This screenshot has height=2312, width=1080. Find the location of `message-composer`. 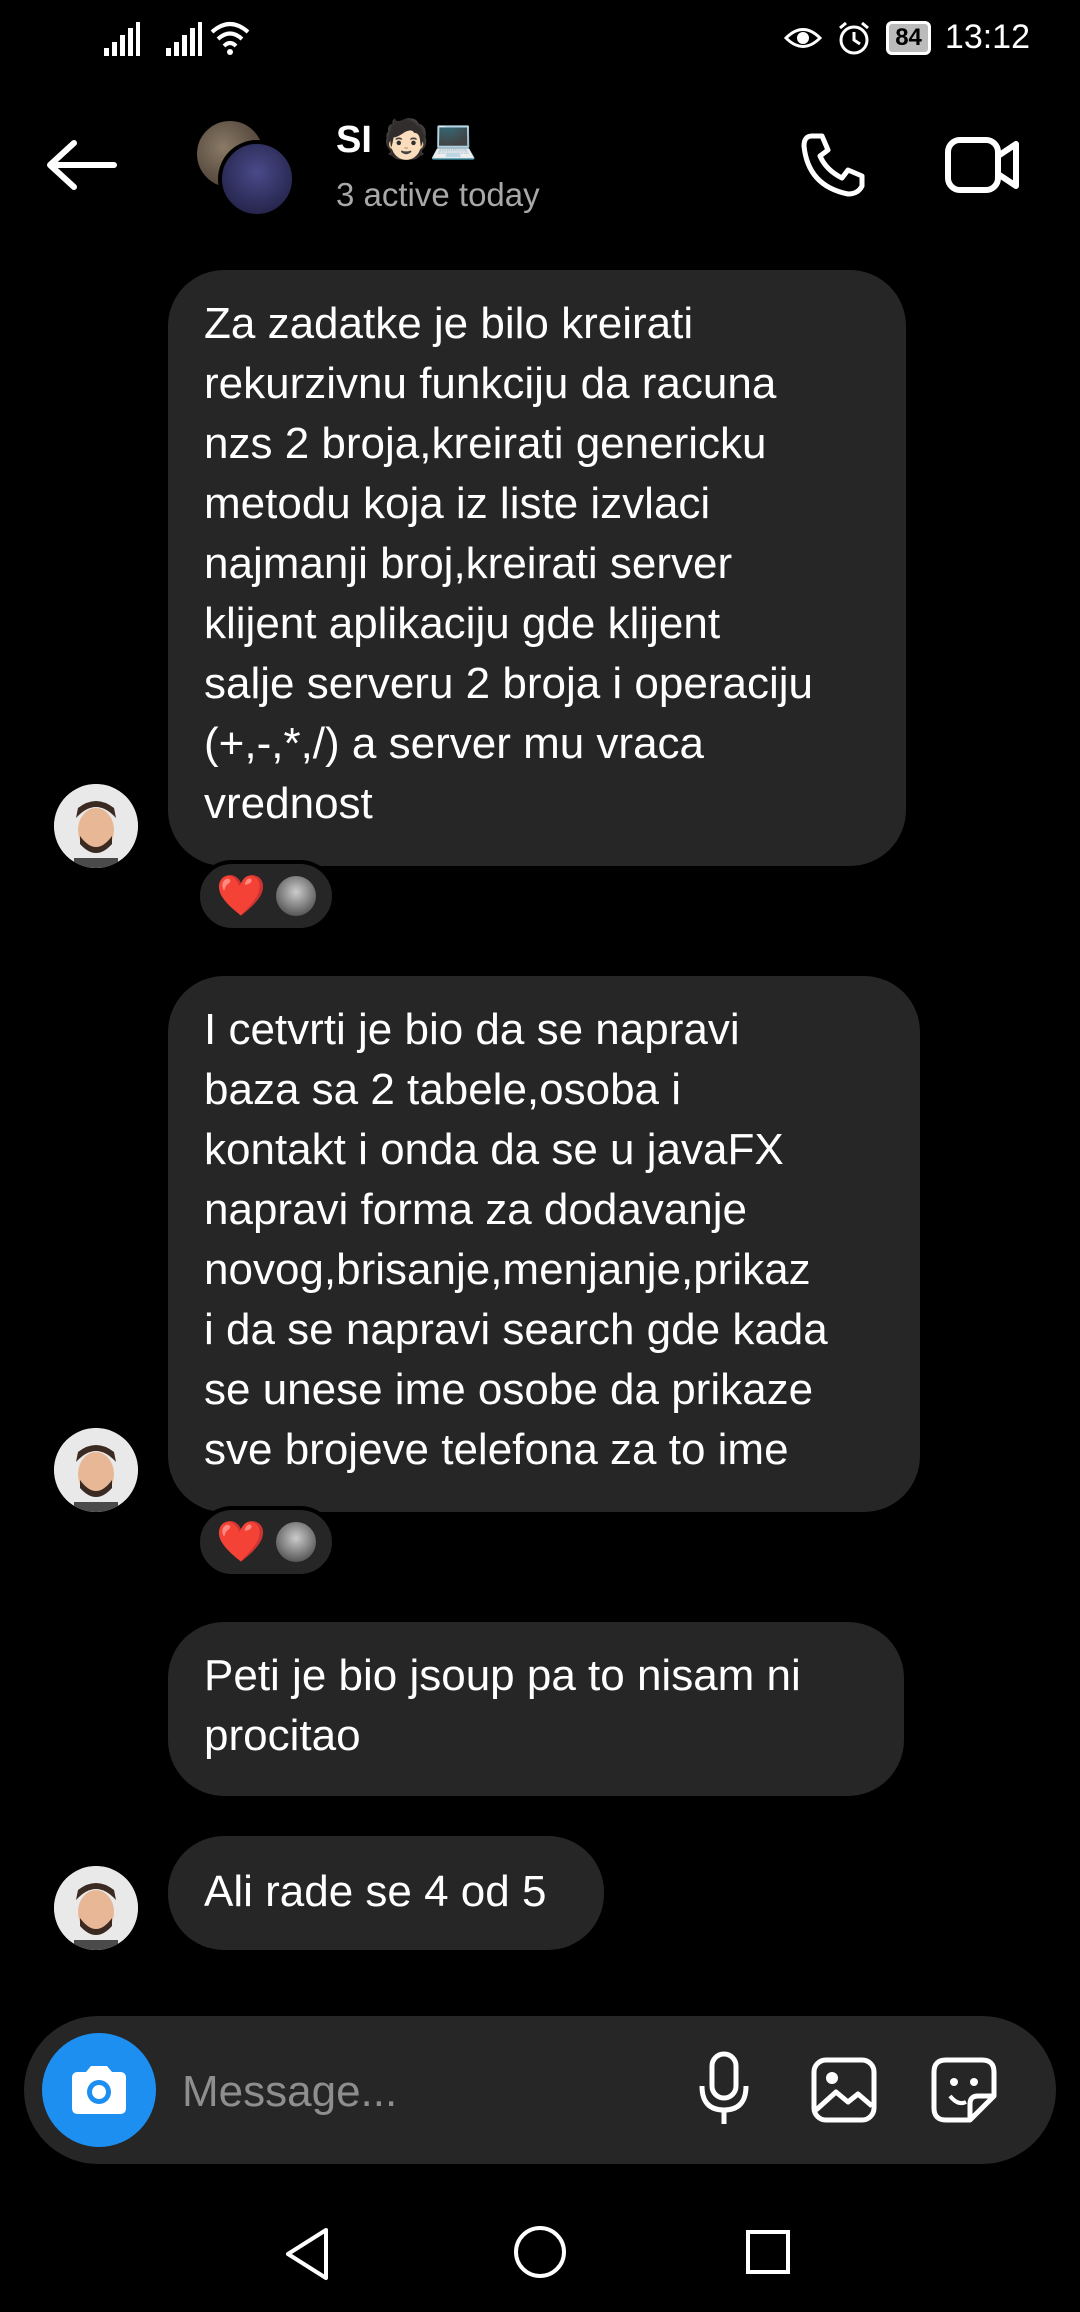

message-composer is located at coordinates (540, 2090).